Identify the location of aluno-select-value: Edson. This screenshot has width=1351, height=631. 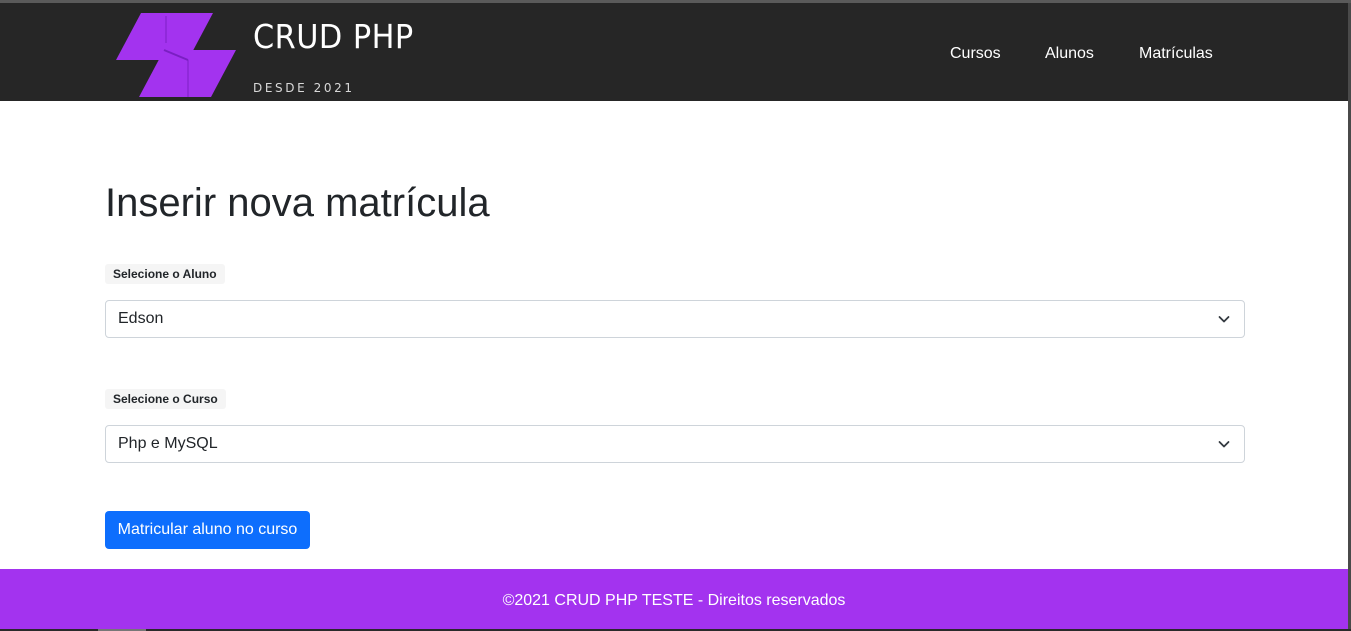
(141, 318).